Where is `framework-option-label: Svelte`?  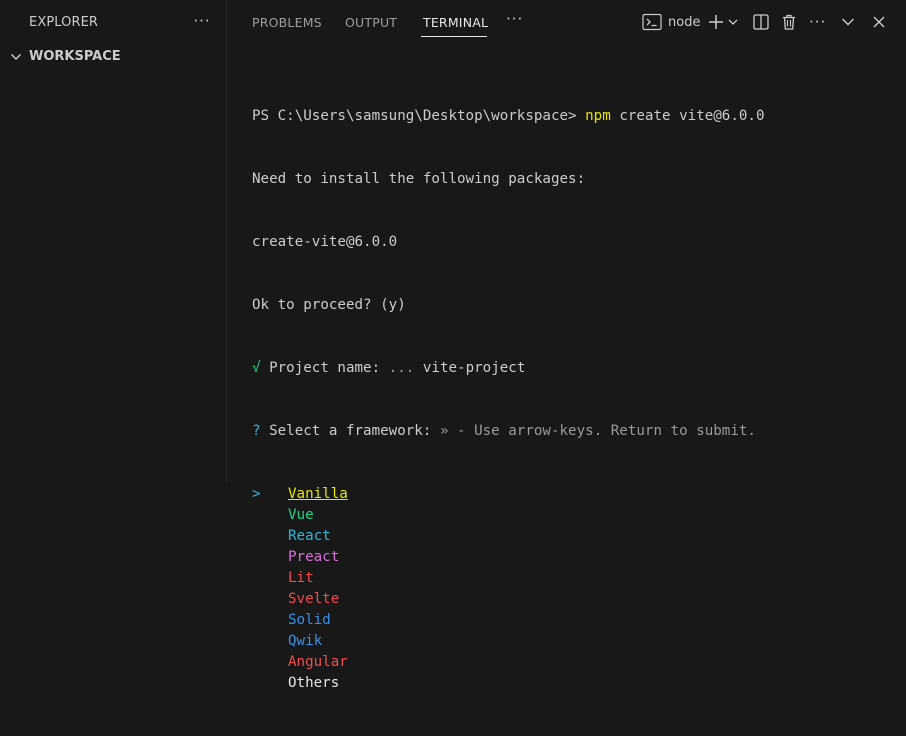
framework-option-label: Svelte is located at coordinates (314, 599).